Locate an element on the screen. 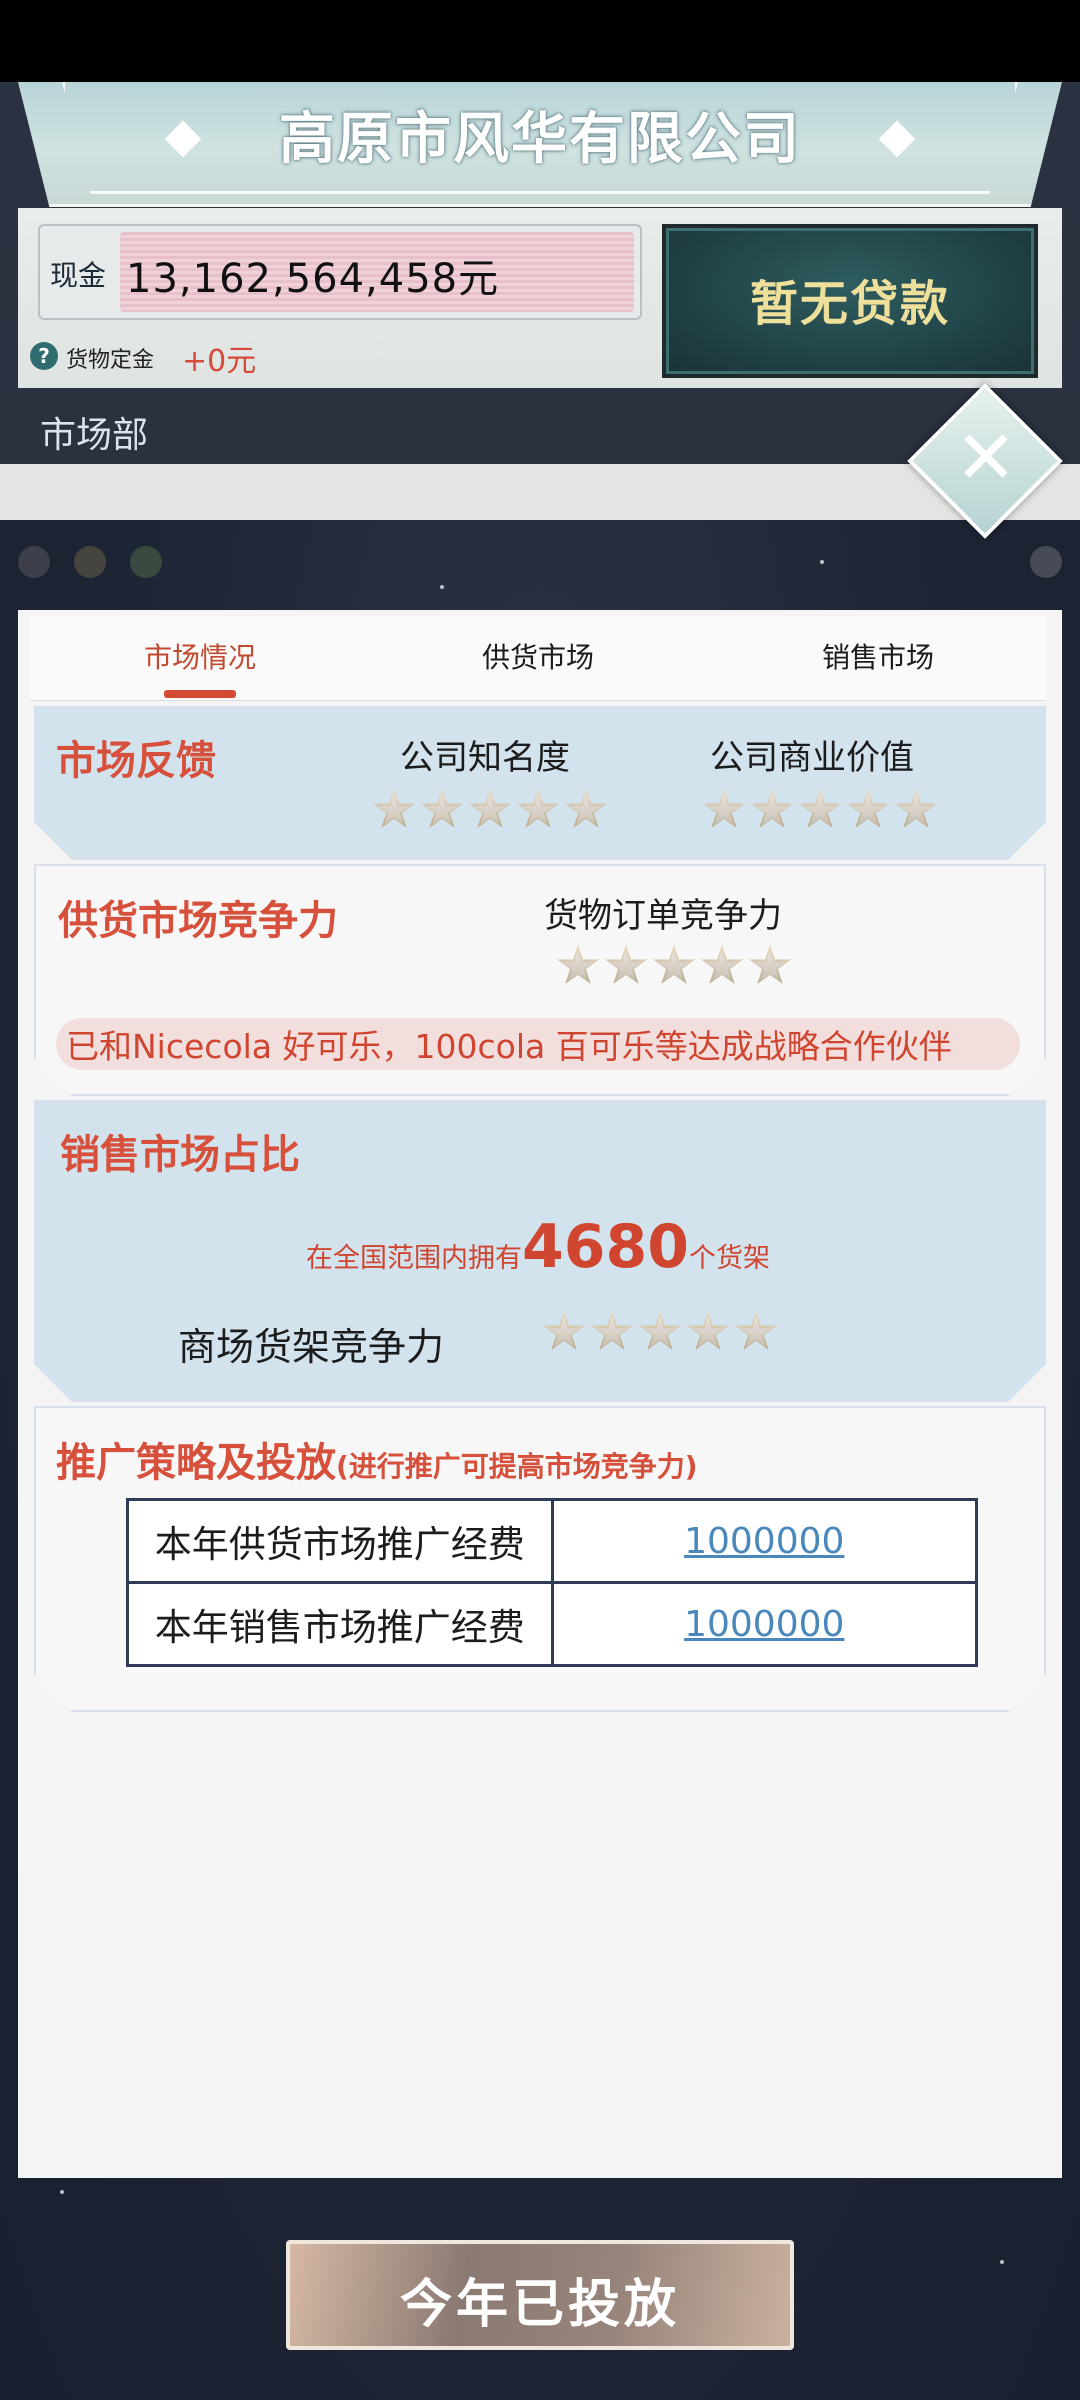  order-competitiveness-stars is located at coordinates (676, 968).